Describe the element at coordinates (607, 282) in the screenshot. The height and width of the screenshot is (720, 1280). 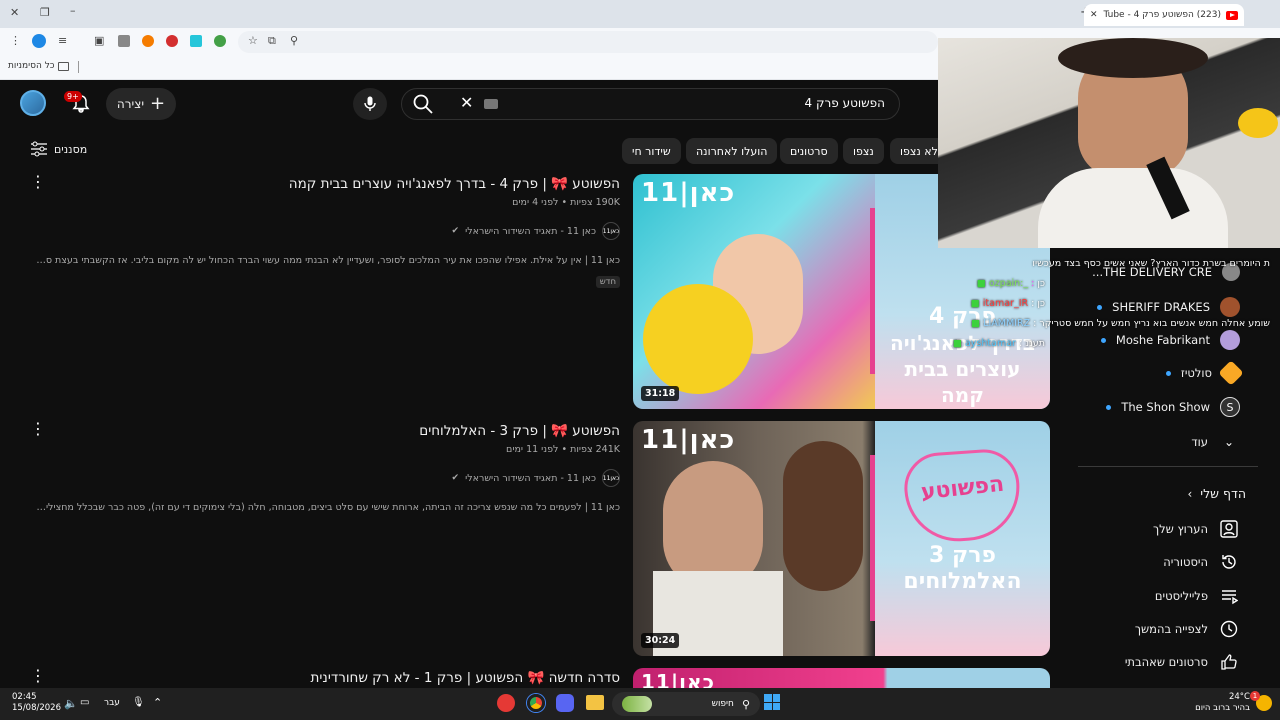
I see `new-badge: חדש` at that location.